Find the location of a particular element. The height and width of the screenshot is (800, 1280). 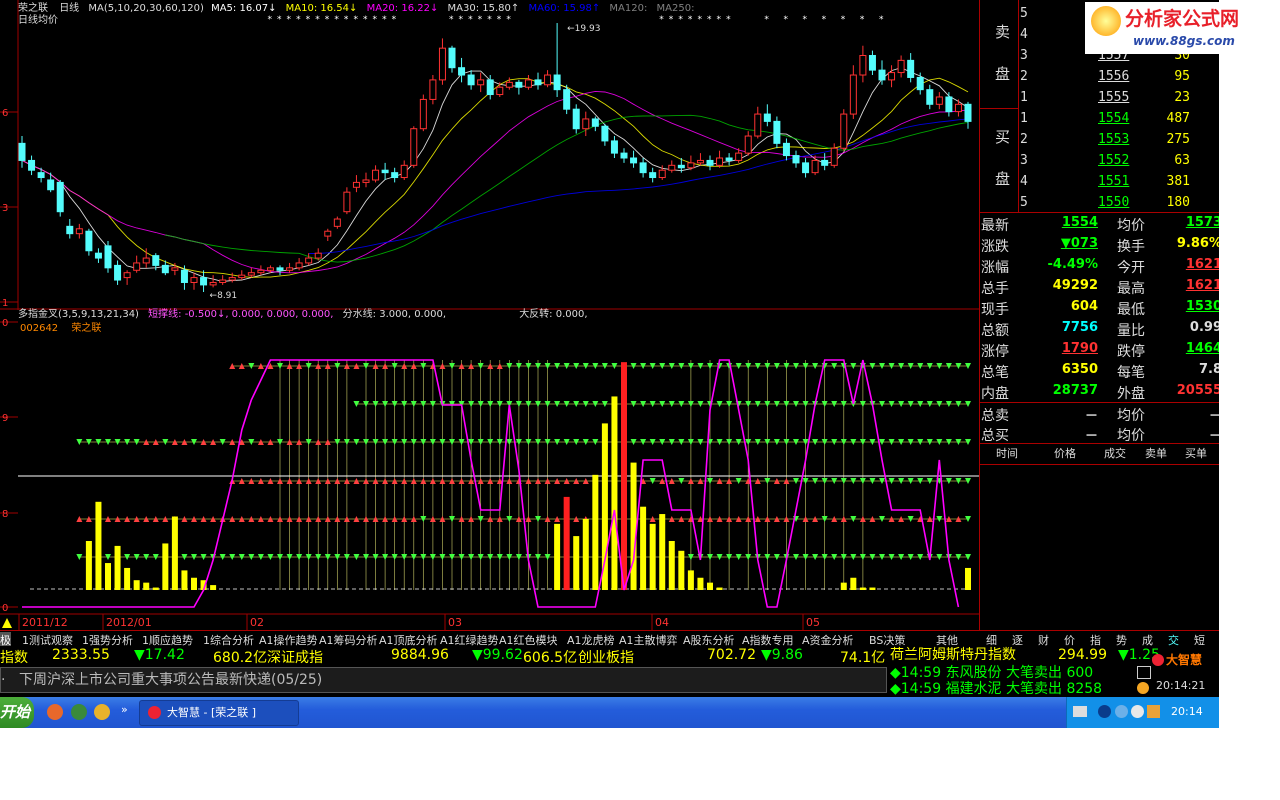

y-axis-label: 3 is located at coordinates (5, 208).